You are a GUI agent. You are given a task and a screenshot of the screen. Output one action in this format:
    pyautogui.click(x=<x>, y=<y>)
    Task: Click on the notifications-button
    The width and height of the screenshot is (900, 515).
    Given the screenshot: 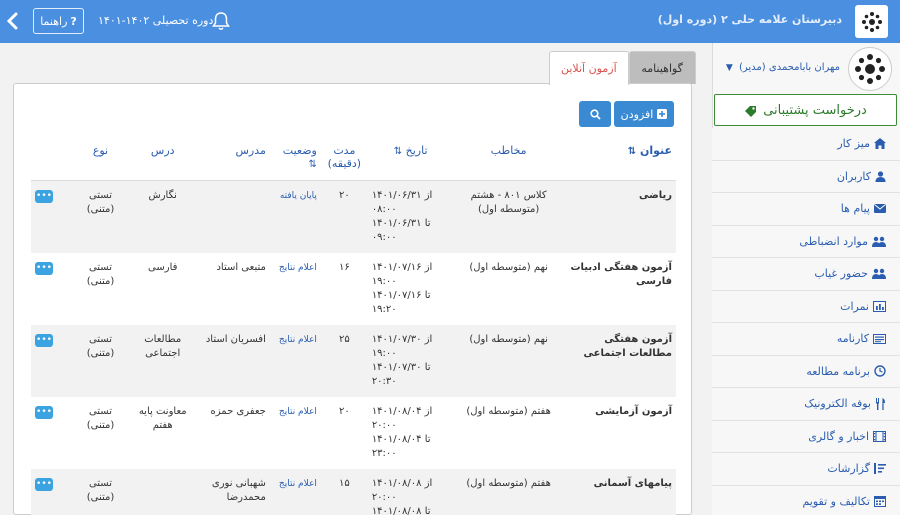 What is the action you would take?
    pyautogui.click(x=221, y=21)
    